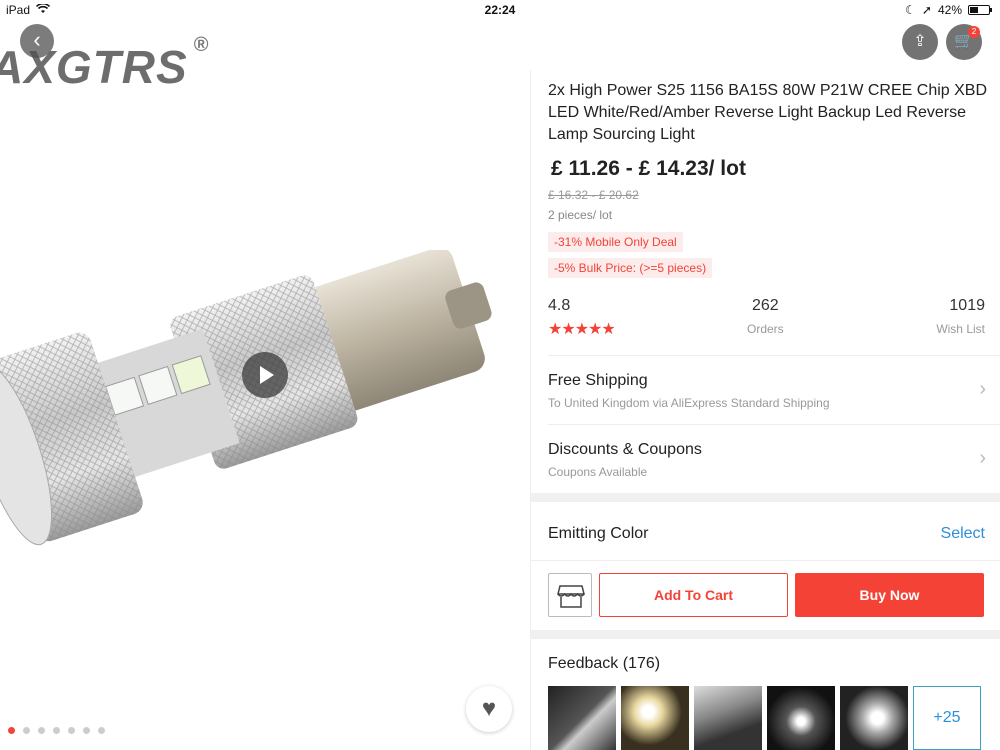  What do you see at coordinates (765, 329) in the screenshot?
I see `orders-label: Orders` at bounding box center [765, 329].